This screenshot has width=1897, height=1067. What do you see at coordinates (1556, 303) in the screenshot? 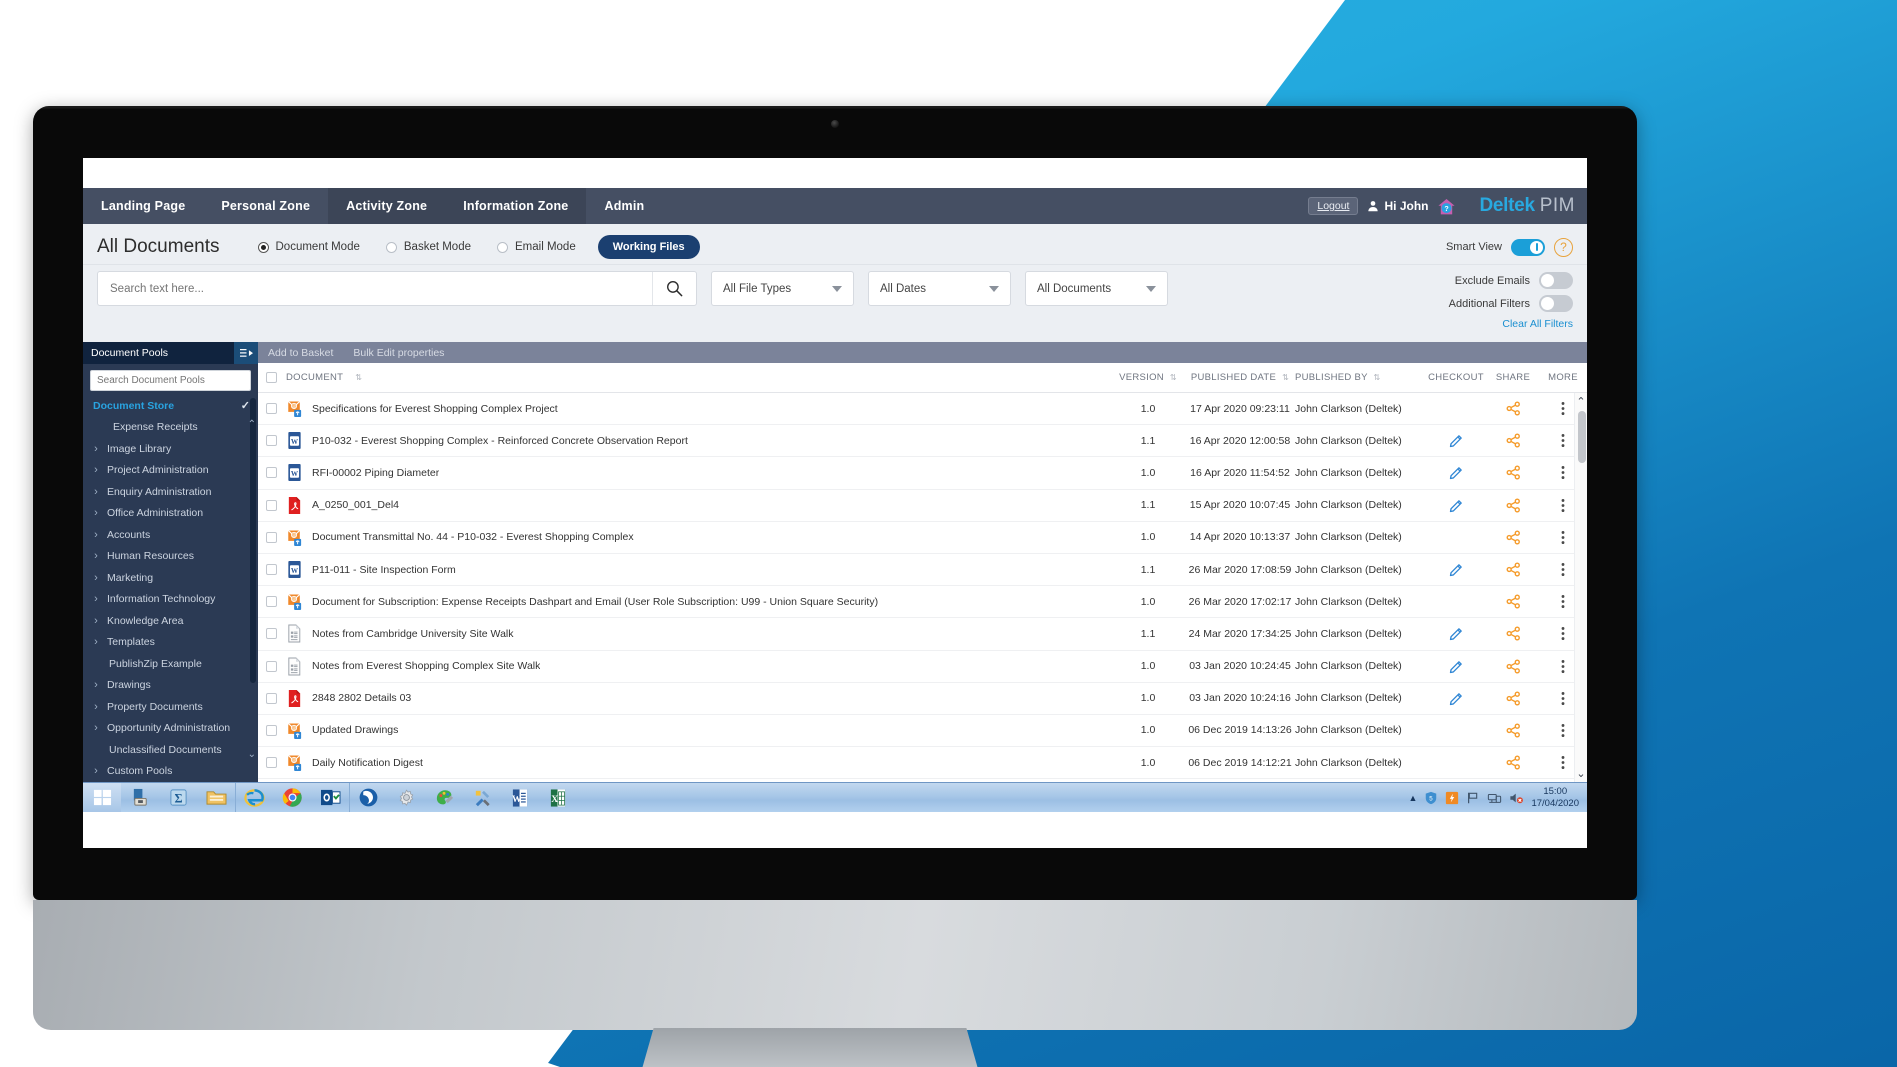
I see `additional-filters-toggle` at bounding box center [1556, 303].